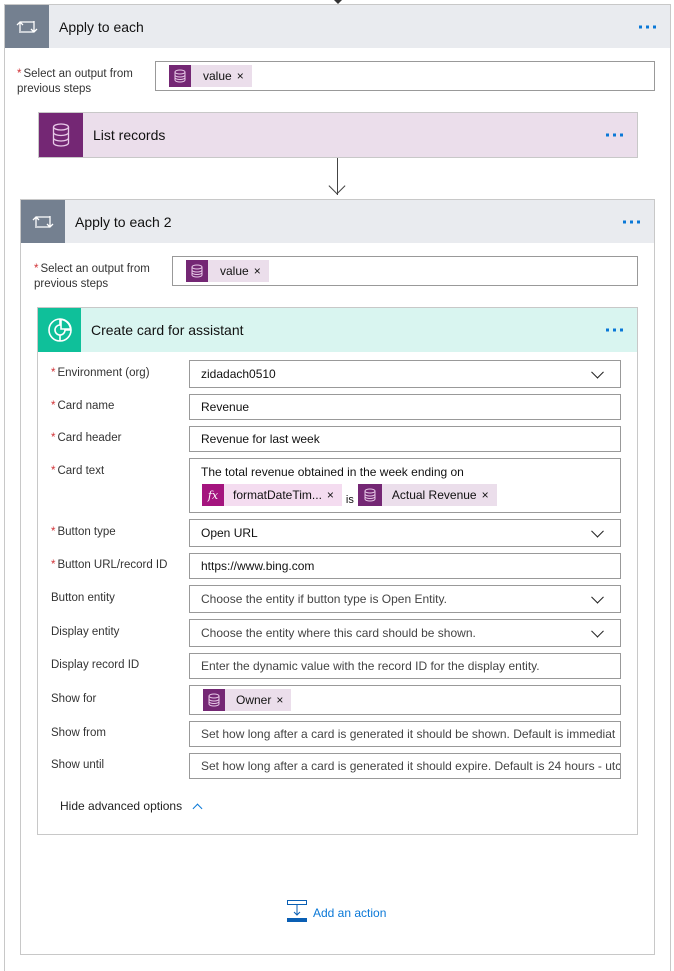 This screenshot has height=971, width=674. Describe the element at coordinates (427, 495) in the screenshot. I see `actual-revenue-token: Actual Revenue ×` at that location.